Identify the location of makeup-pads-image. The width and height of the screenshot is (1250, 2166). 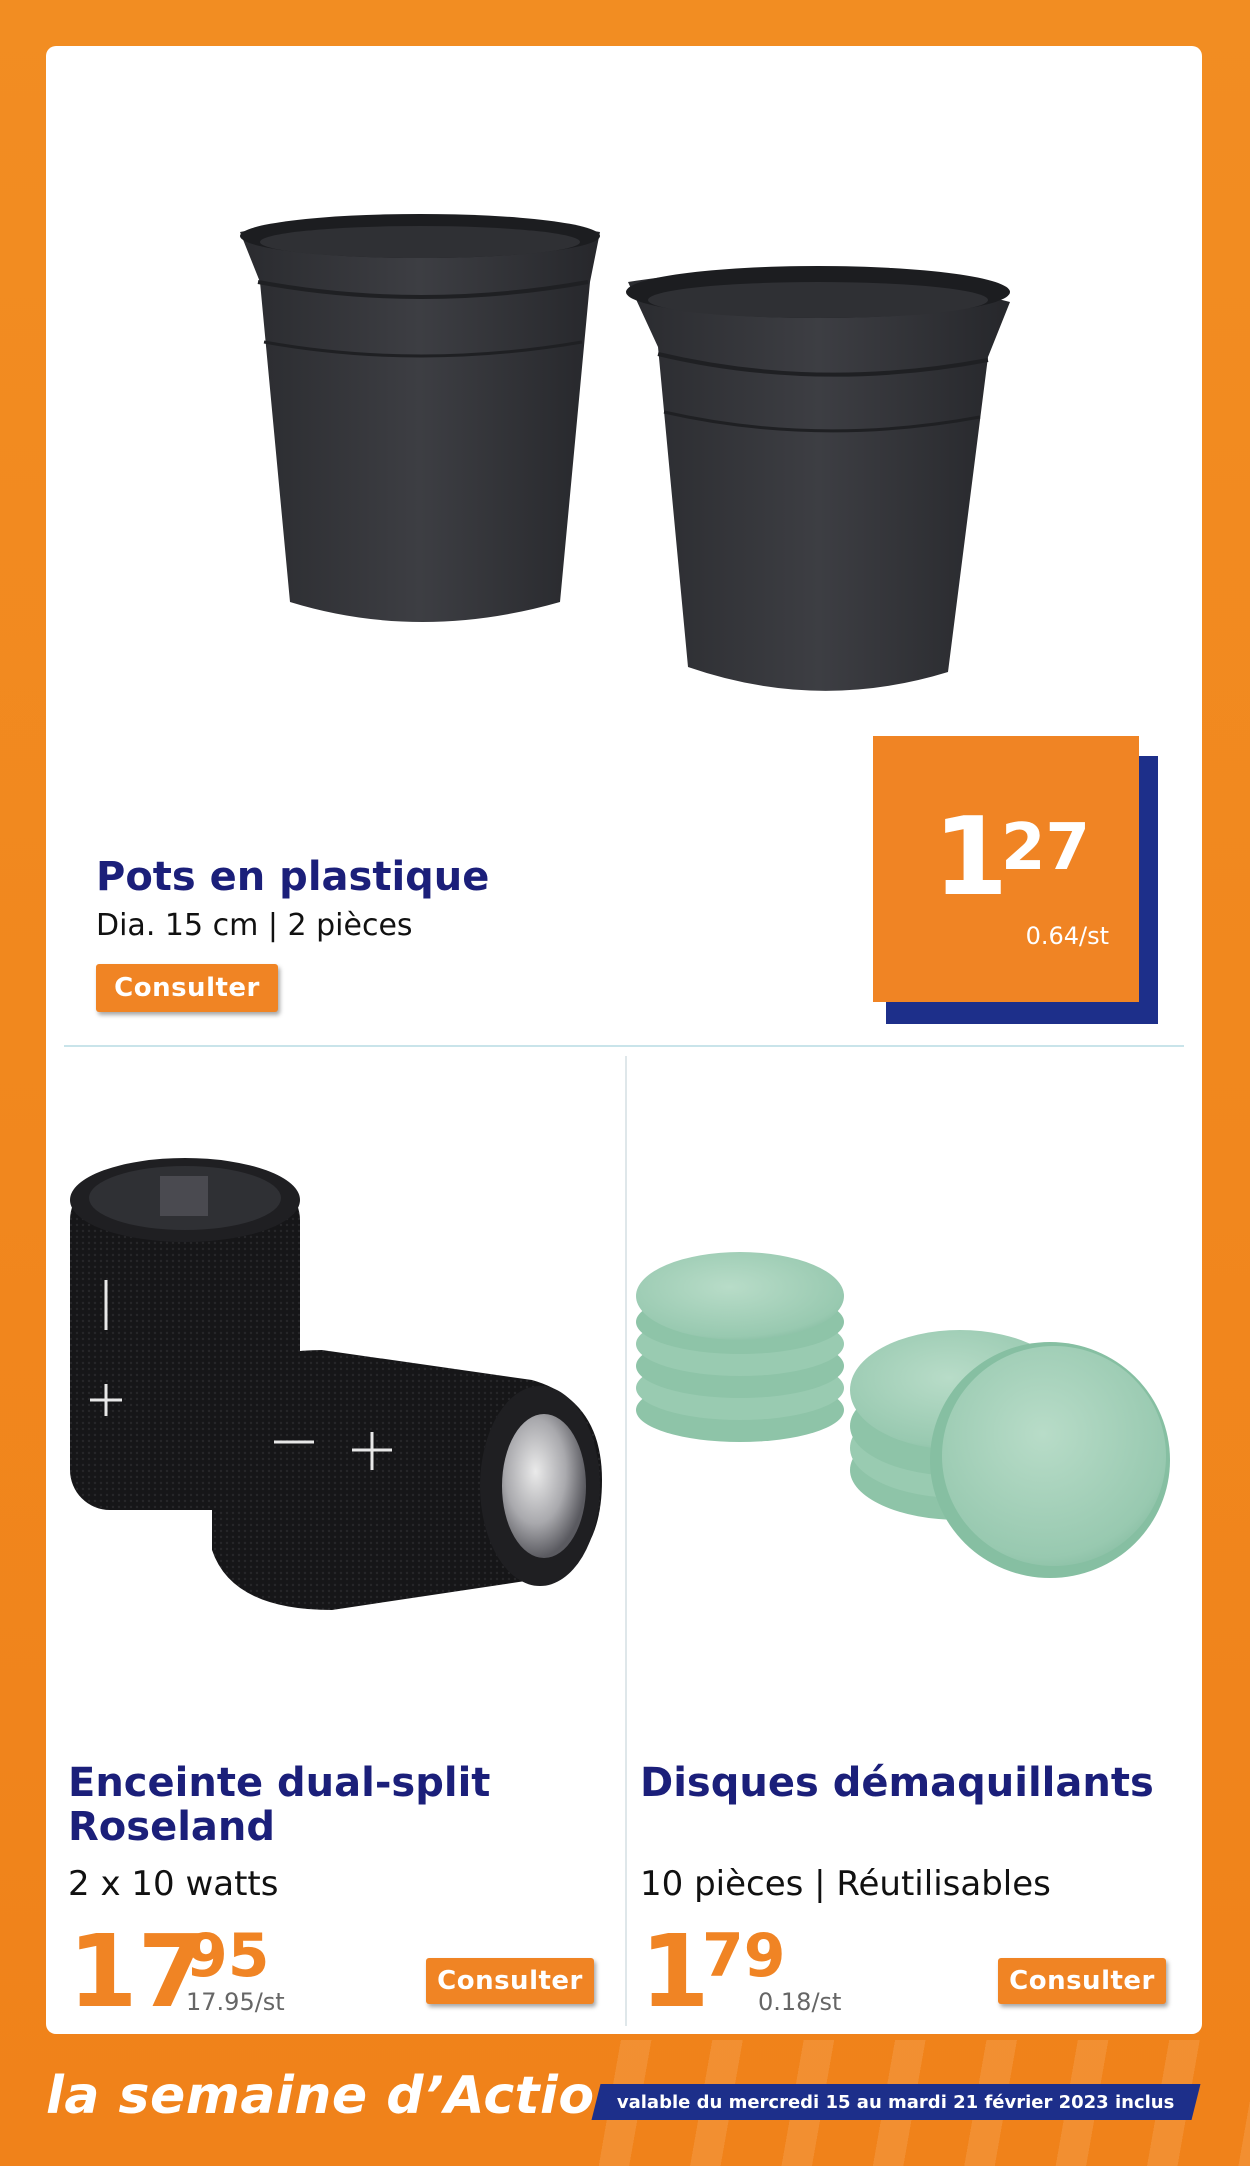
(903, 1415).